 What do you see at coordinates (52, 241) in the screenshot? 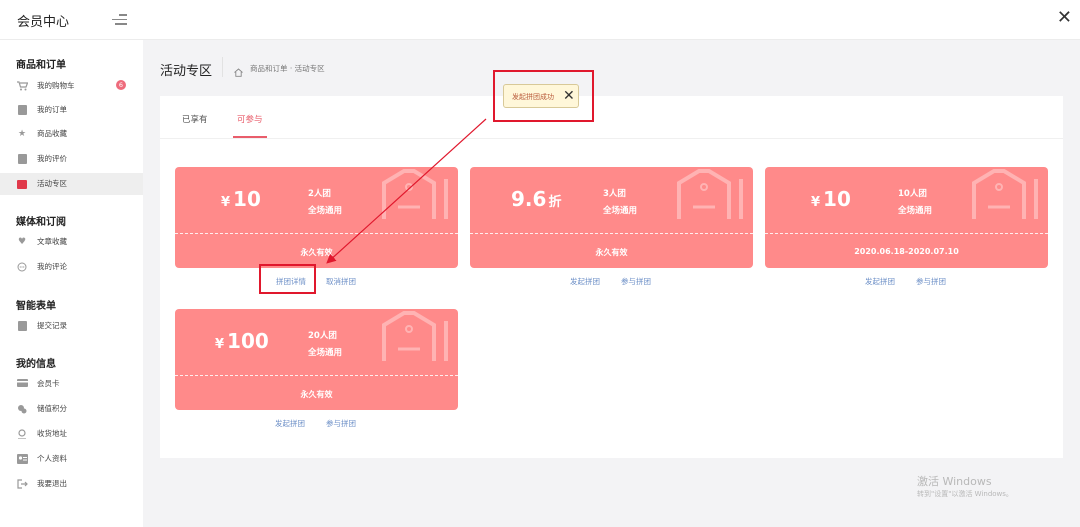
I see `sidebar-item-label: 文章收藏` at bounding box center [52, 241].